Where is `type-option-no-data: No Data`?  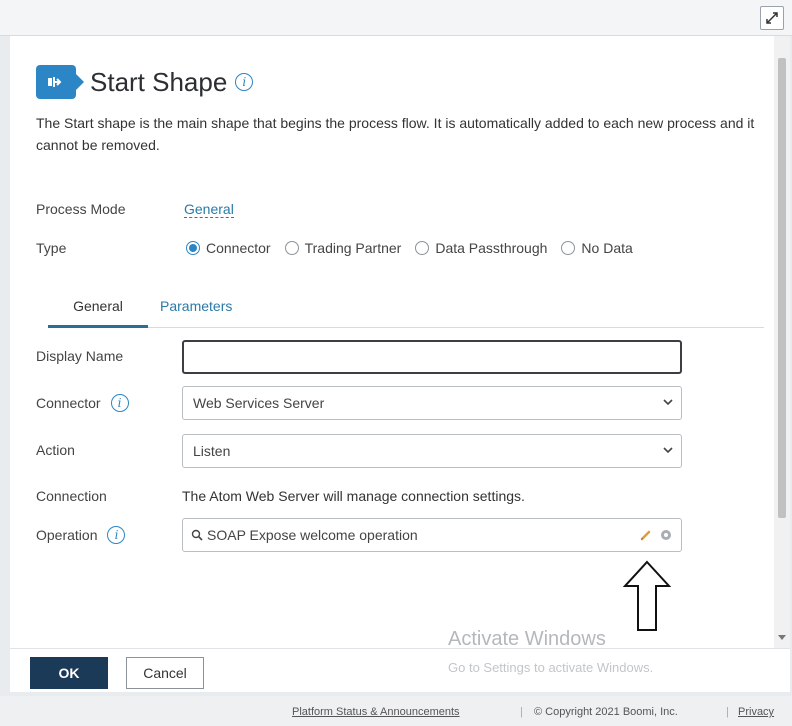 type-option-no-data: No Data is located at coordinates (597, 248).